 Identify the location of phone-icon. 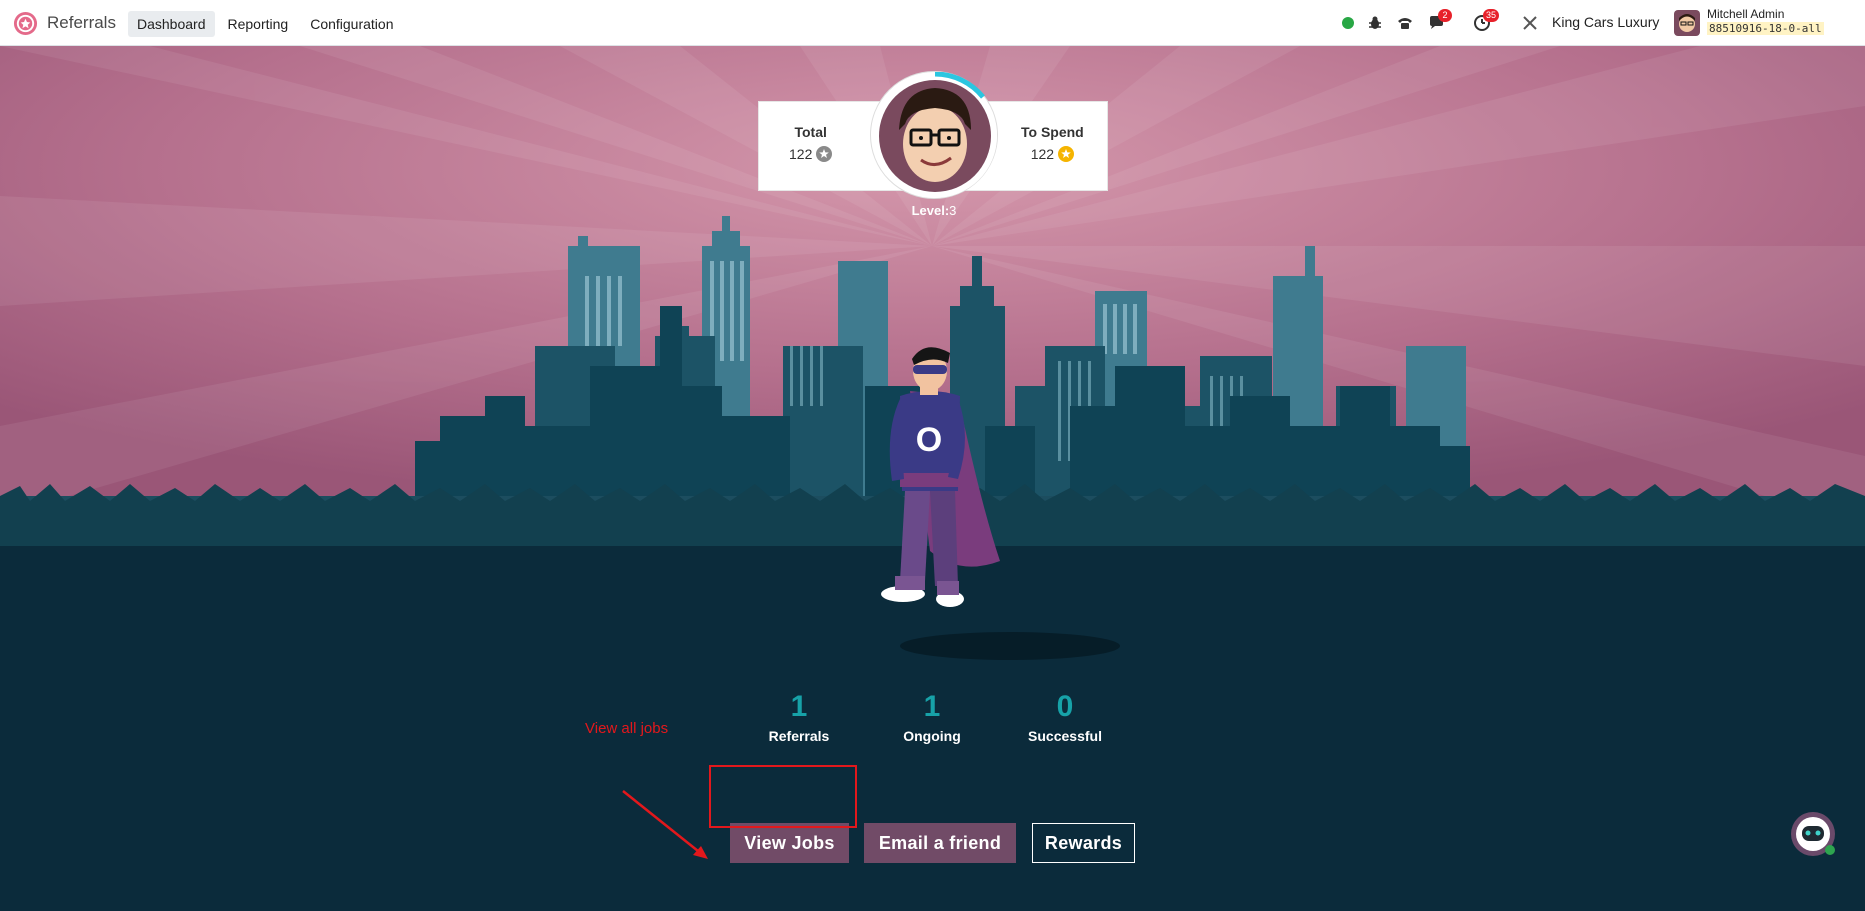
(1405, 23).